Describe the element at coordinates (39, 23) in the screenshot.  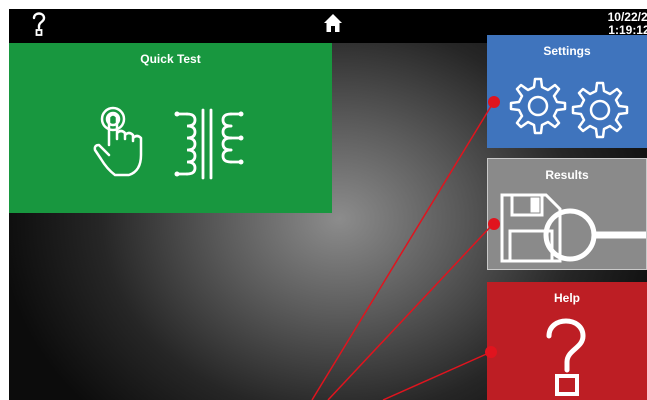
I see `help-question-icon` at that location.